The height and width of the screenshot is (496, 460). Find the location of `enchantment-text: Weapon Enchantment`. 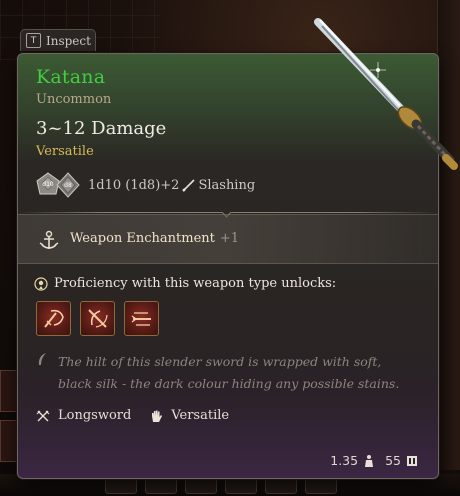

enchantment-text: Weapon Enchantment is located at coordinates (142, 238).